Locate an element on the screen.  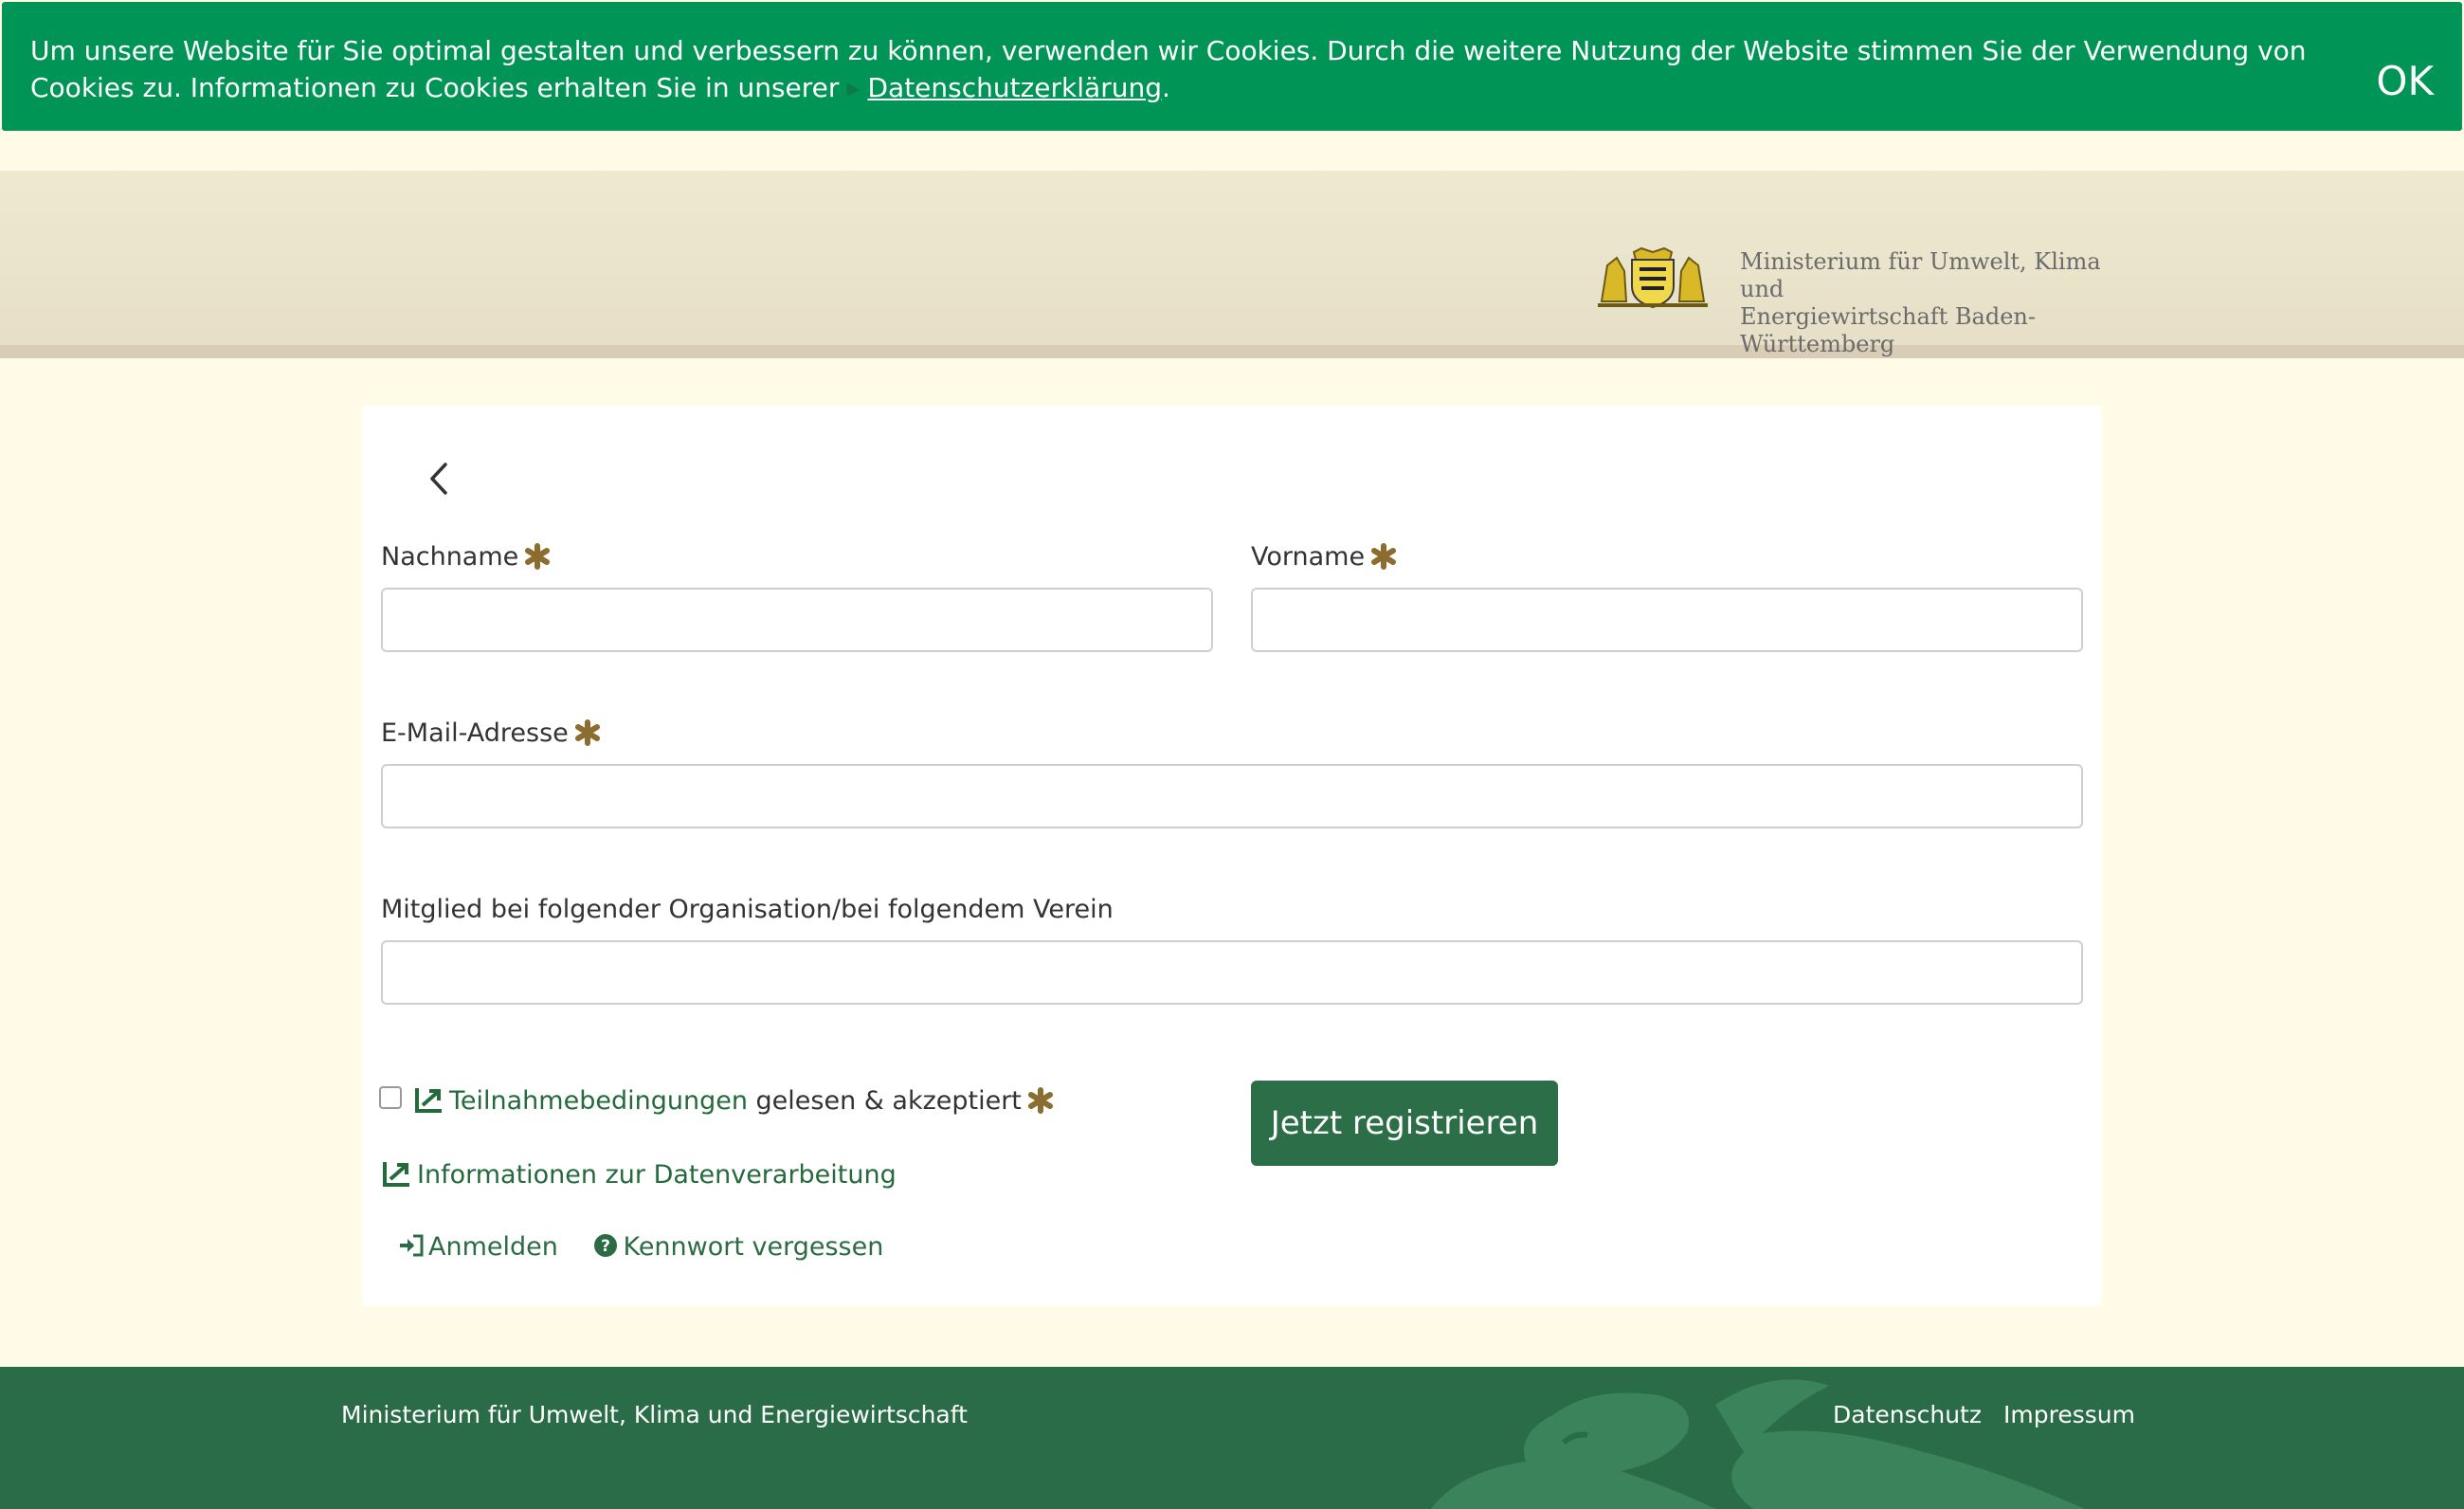
data-processing-link: Informationen zur Datenverarbeitung is located at coordinates (657, 1175).